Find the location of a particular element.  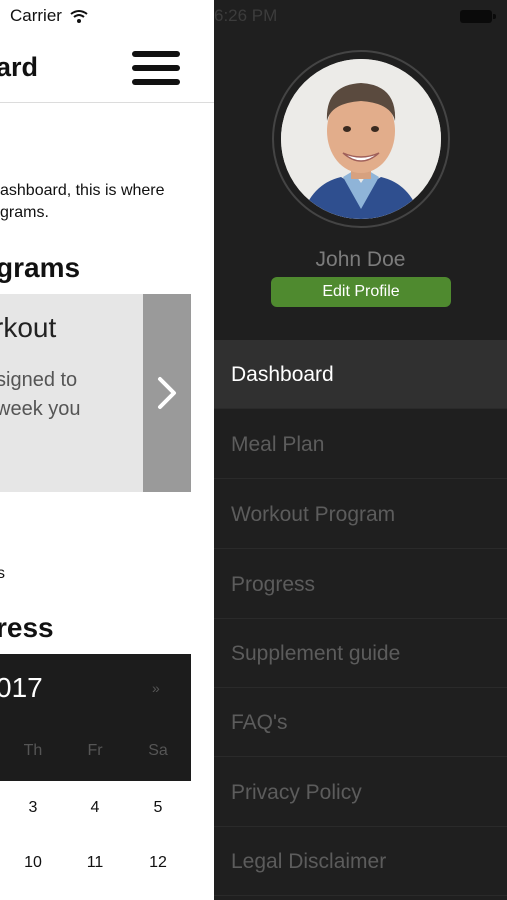

nav-item-workout-program: Workout Program is located at coordinates (360, 514).